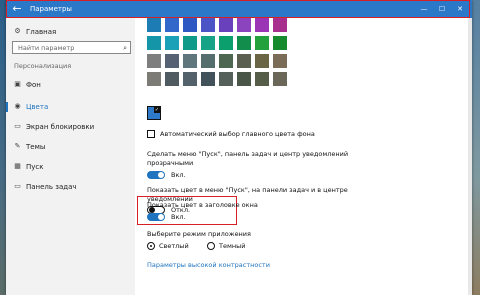  Describe the element at coordinates (174, 246) in the screenshot. I see `light-mode-label: Светлый` at that location.